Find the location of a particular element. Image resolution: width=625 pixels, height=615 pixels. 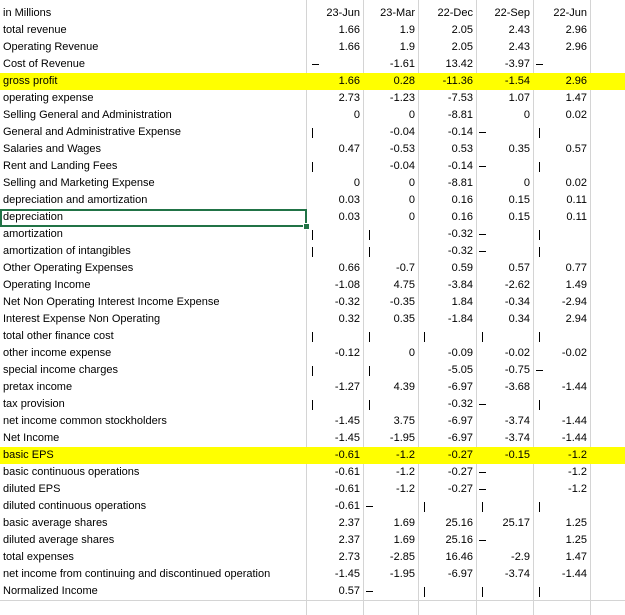

row-label-cell: Other Operating Expenses is located at coordinates (153, 268).